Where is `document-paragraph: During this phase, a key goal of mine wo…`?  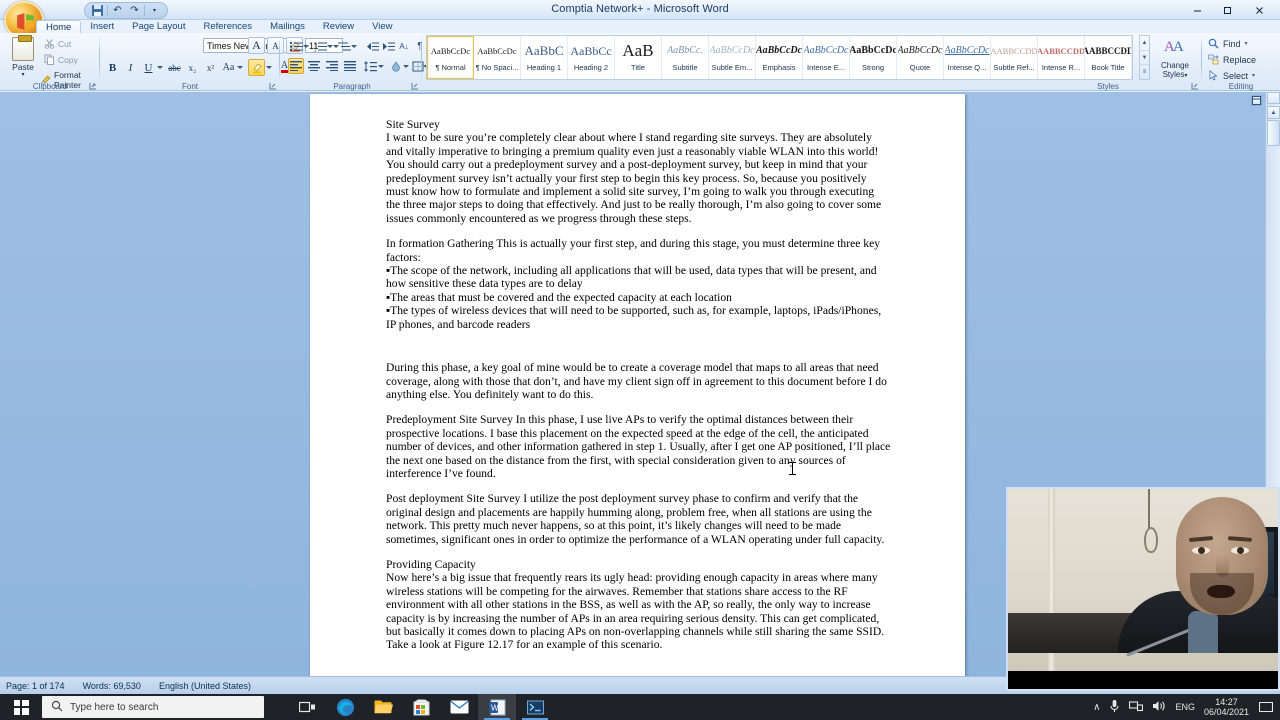
document-paragraph: During this phase, a key goal of mine wo… is located at coordinates (638, 381).